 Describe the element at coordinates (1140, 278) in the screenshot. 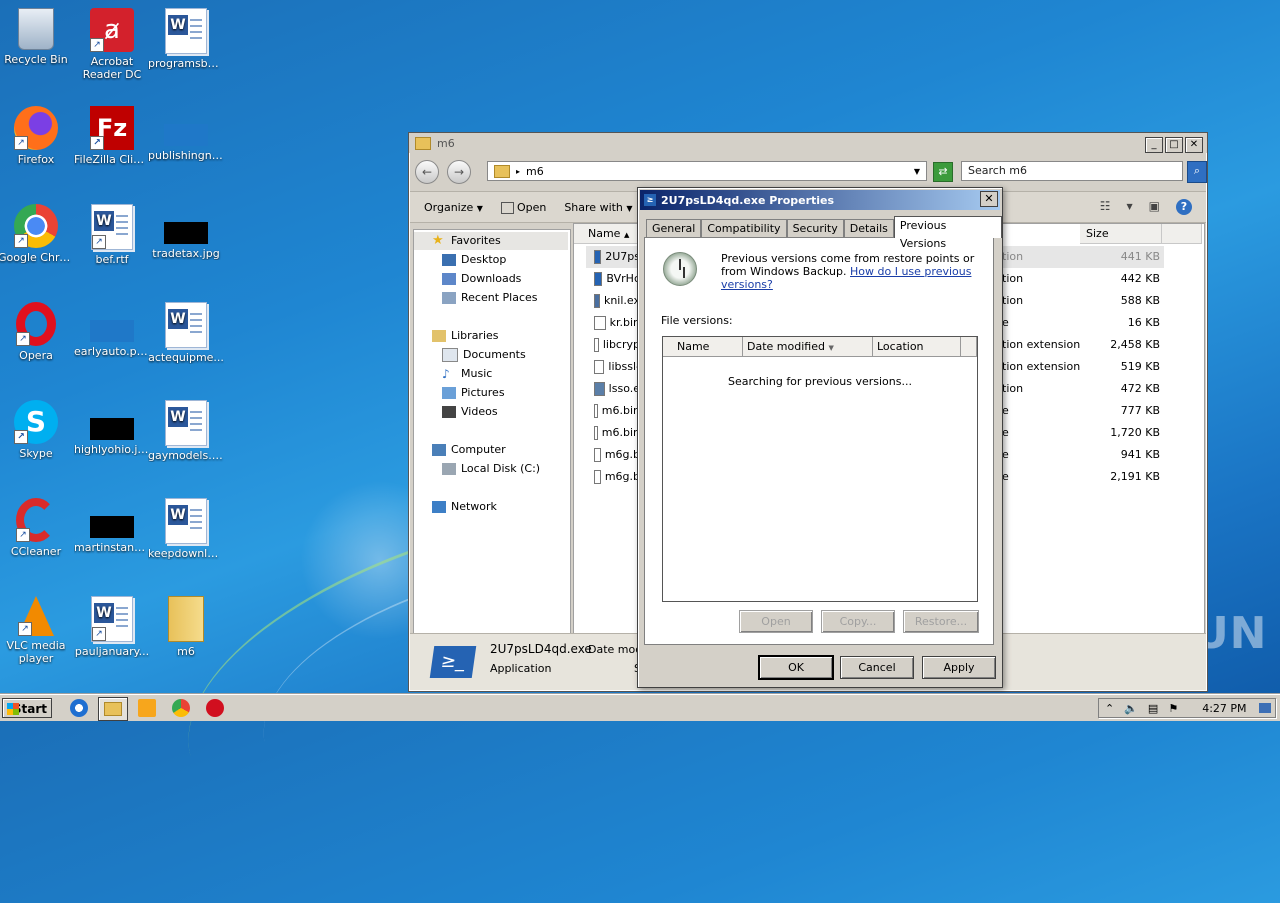

I see `file-size: 442 KB` at that location.